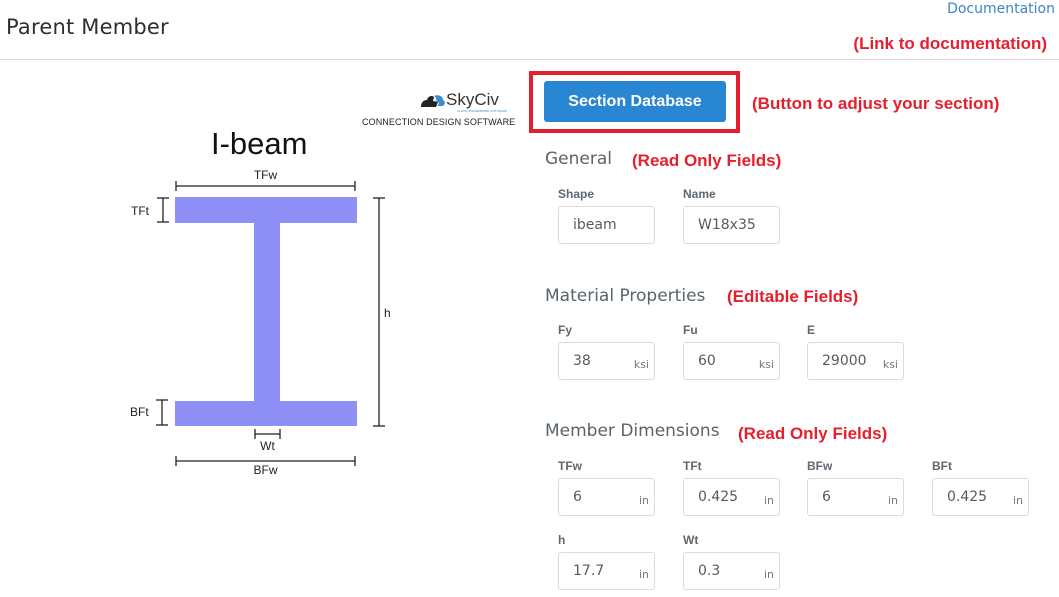 The height and width of the screenshot is (597, 1059). I want to click on name-label: Name, so click(699, 194).